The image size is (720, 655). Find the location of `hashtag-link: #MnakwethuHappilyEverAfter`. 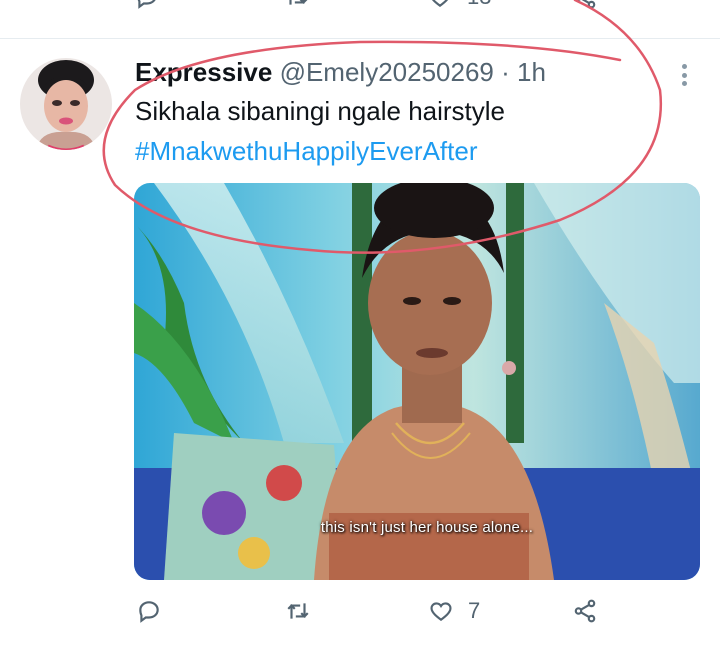

hashtag-link: #MnakwethuHappilyEverAfter is located at coordinates (306, 151).